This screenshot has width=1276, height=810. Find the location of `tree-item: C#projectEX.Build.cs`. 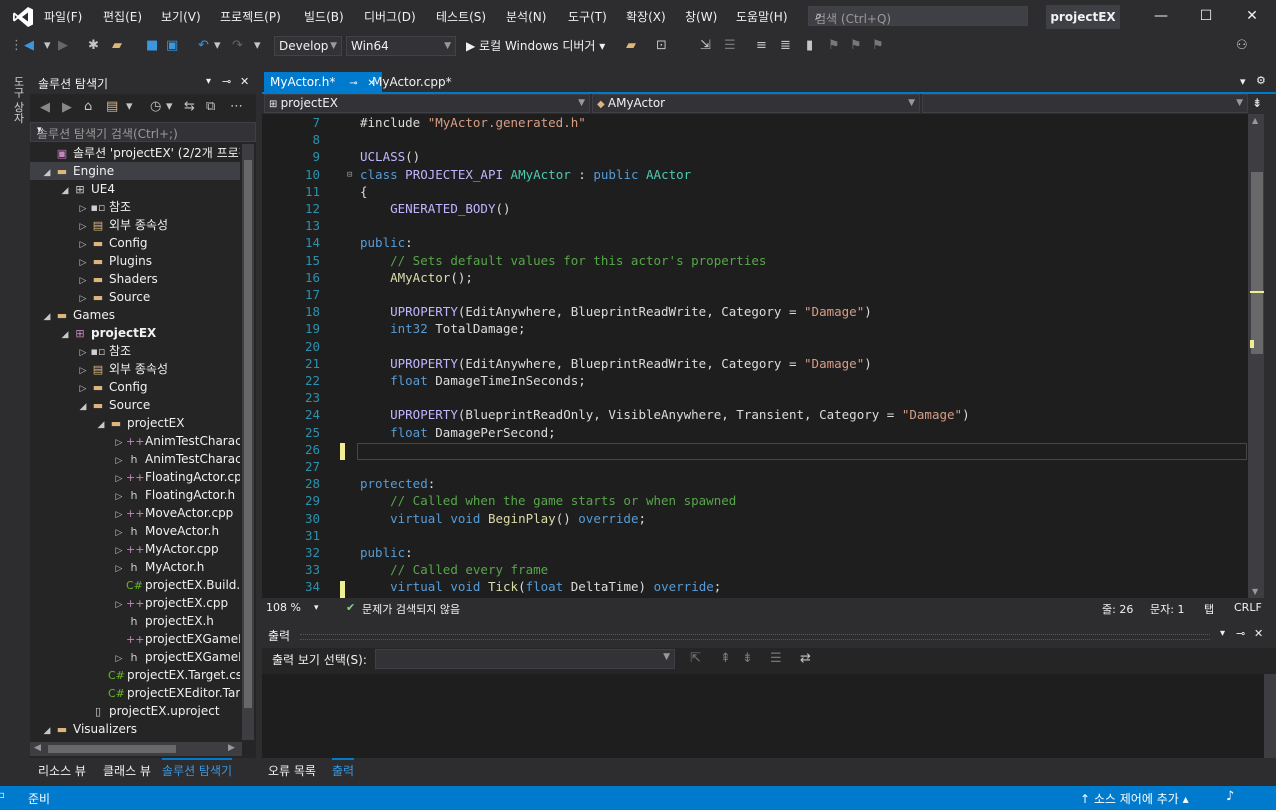

tree-item: C#projectEX.Build.cs is located at coordinates (135, 585).